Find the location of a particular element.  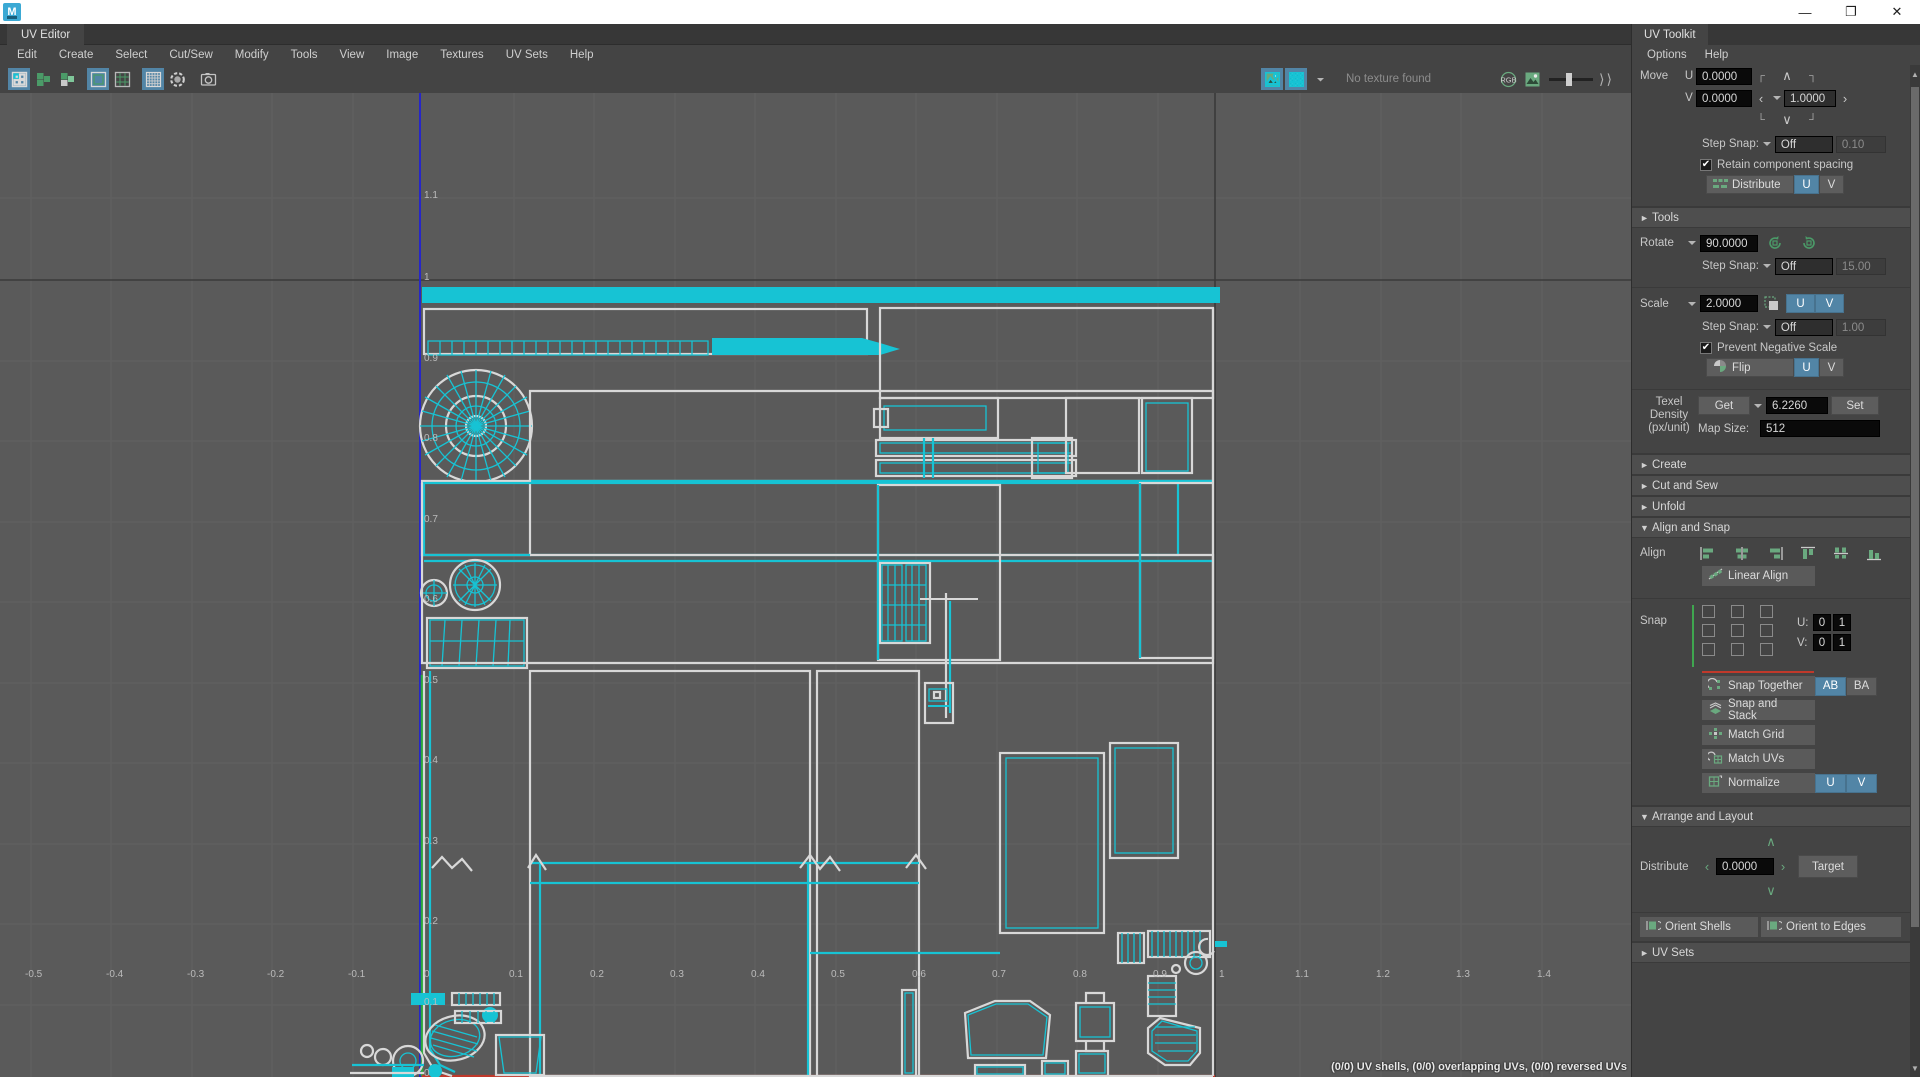

snap-cell-br is located at coordinates (1766, 649).